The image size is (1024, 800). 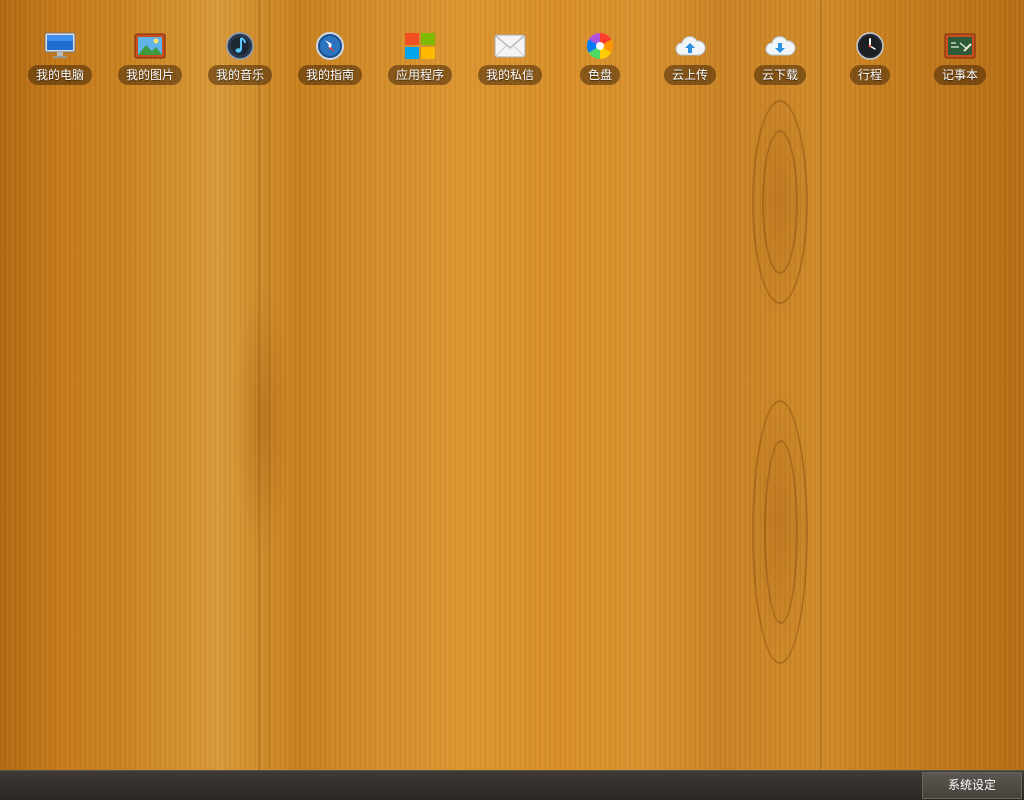 I want to click on icon-label: 应用程序, so click(x=419, y=75).